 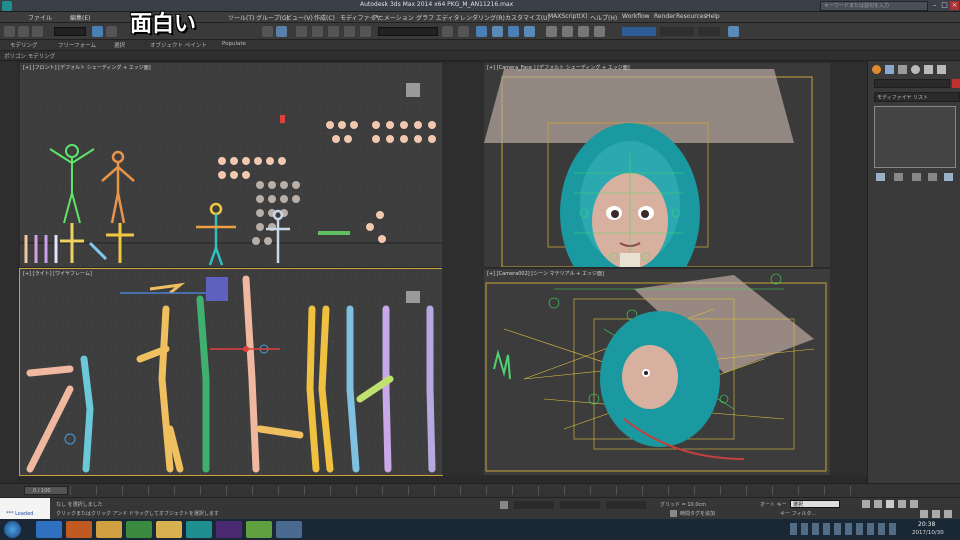 I want to click on time-slider: 0 / 100, so click(x=46, y=490).